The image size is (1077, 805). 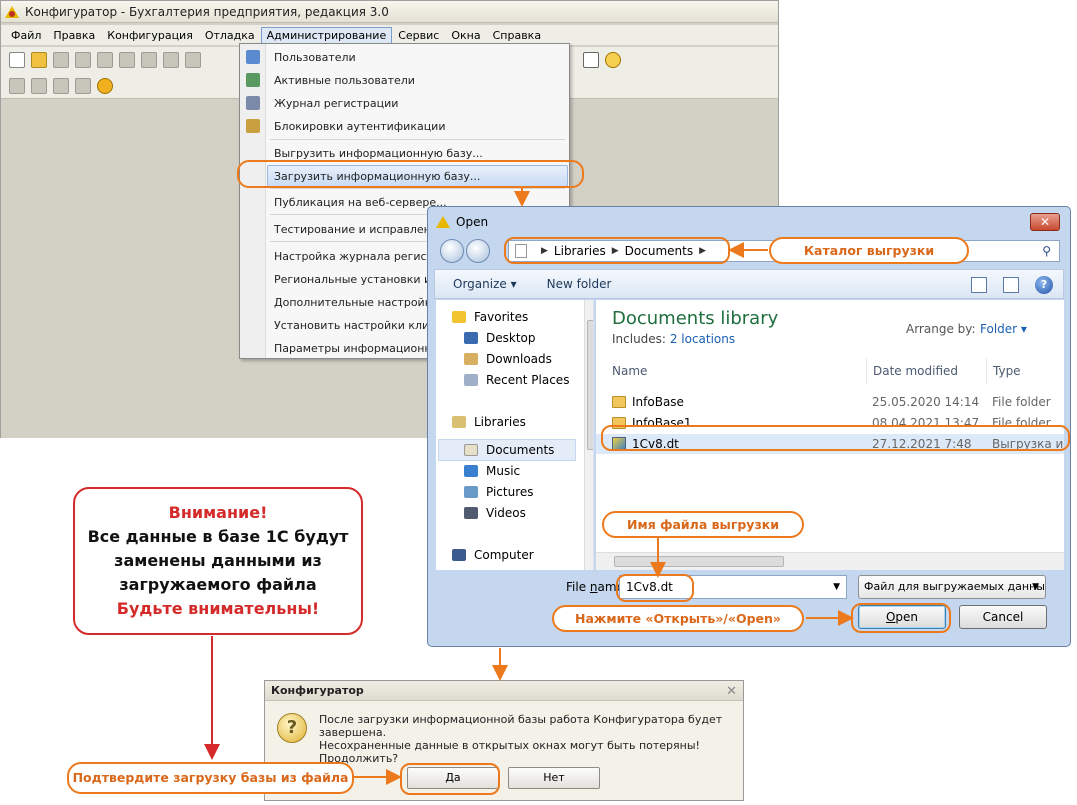 What do you see at coordinates (360, 348) in the screenshot?
I see `menu-item-infobase-params: Параметры информационной` at bounding box center [360, 348].